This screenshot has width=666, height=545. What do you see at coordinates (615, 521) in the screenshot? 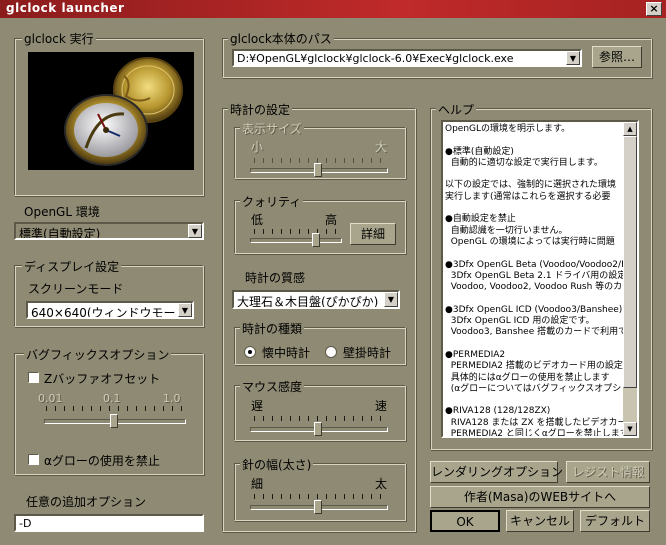
I see `default-button: デフォルト` at bounding box center [615, 521].